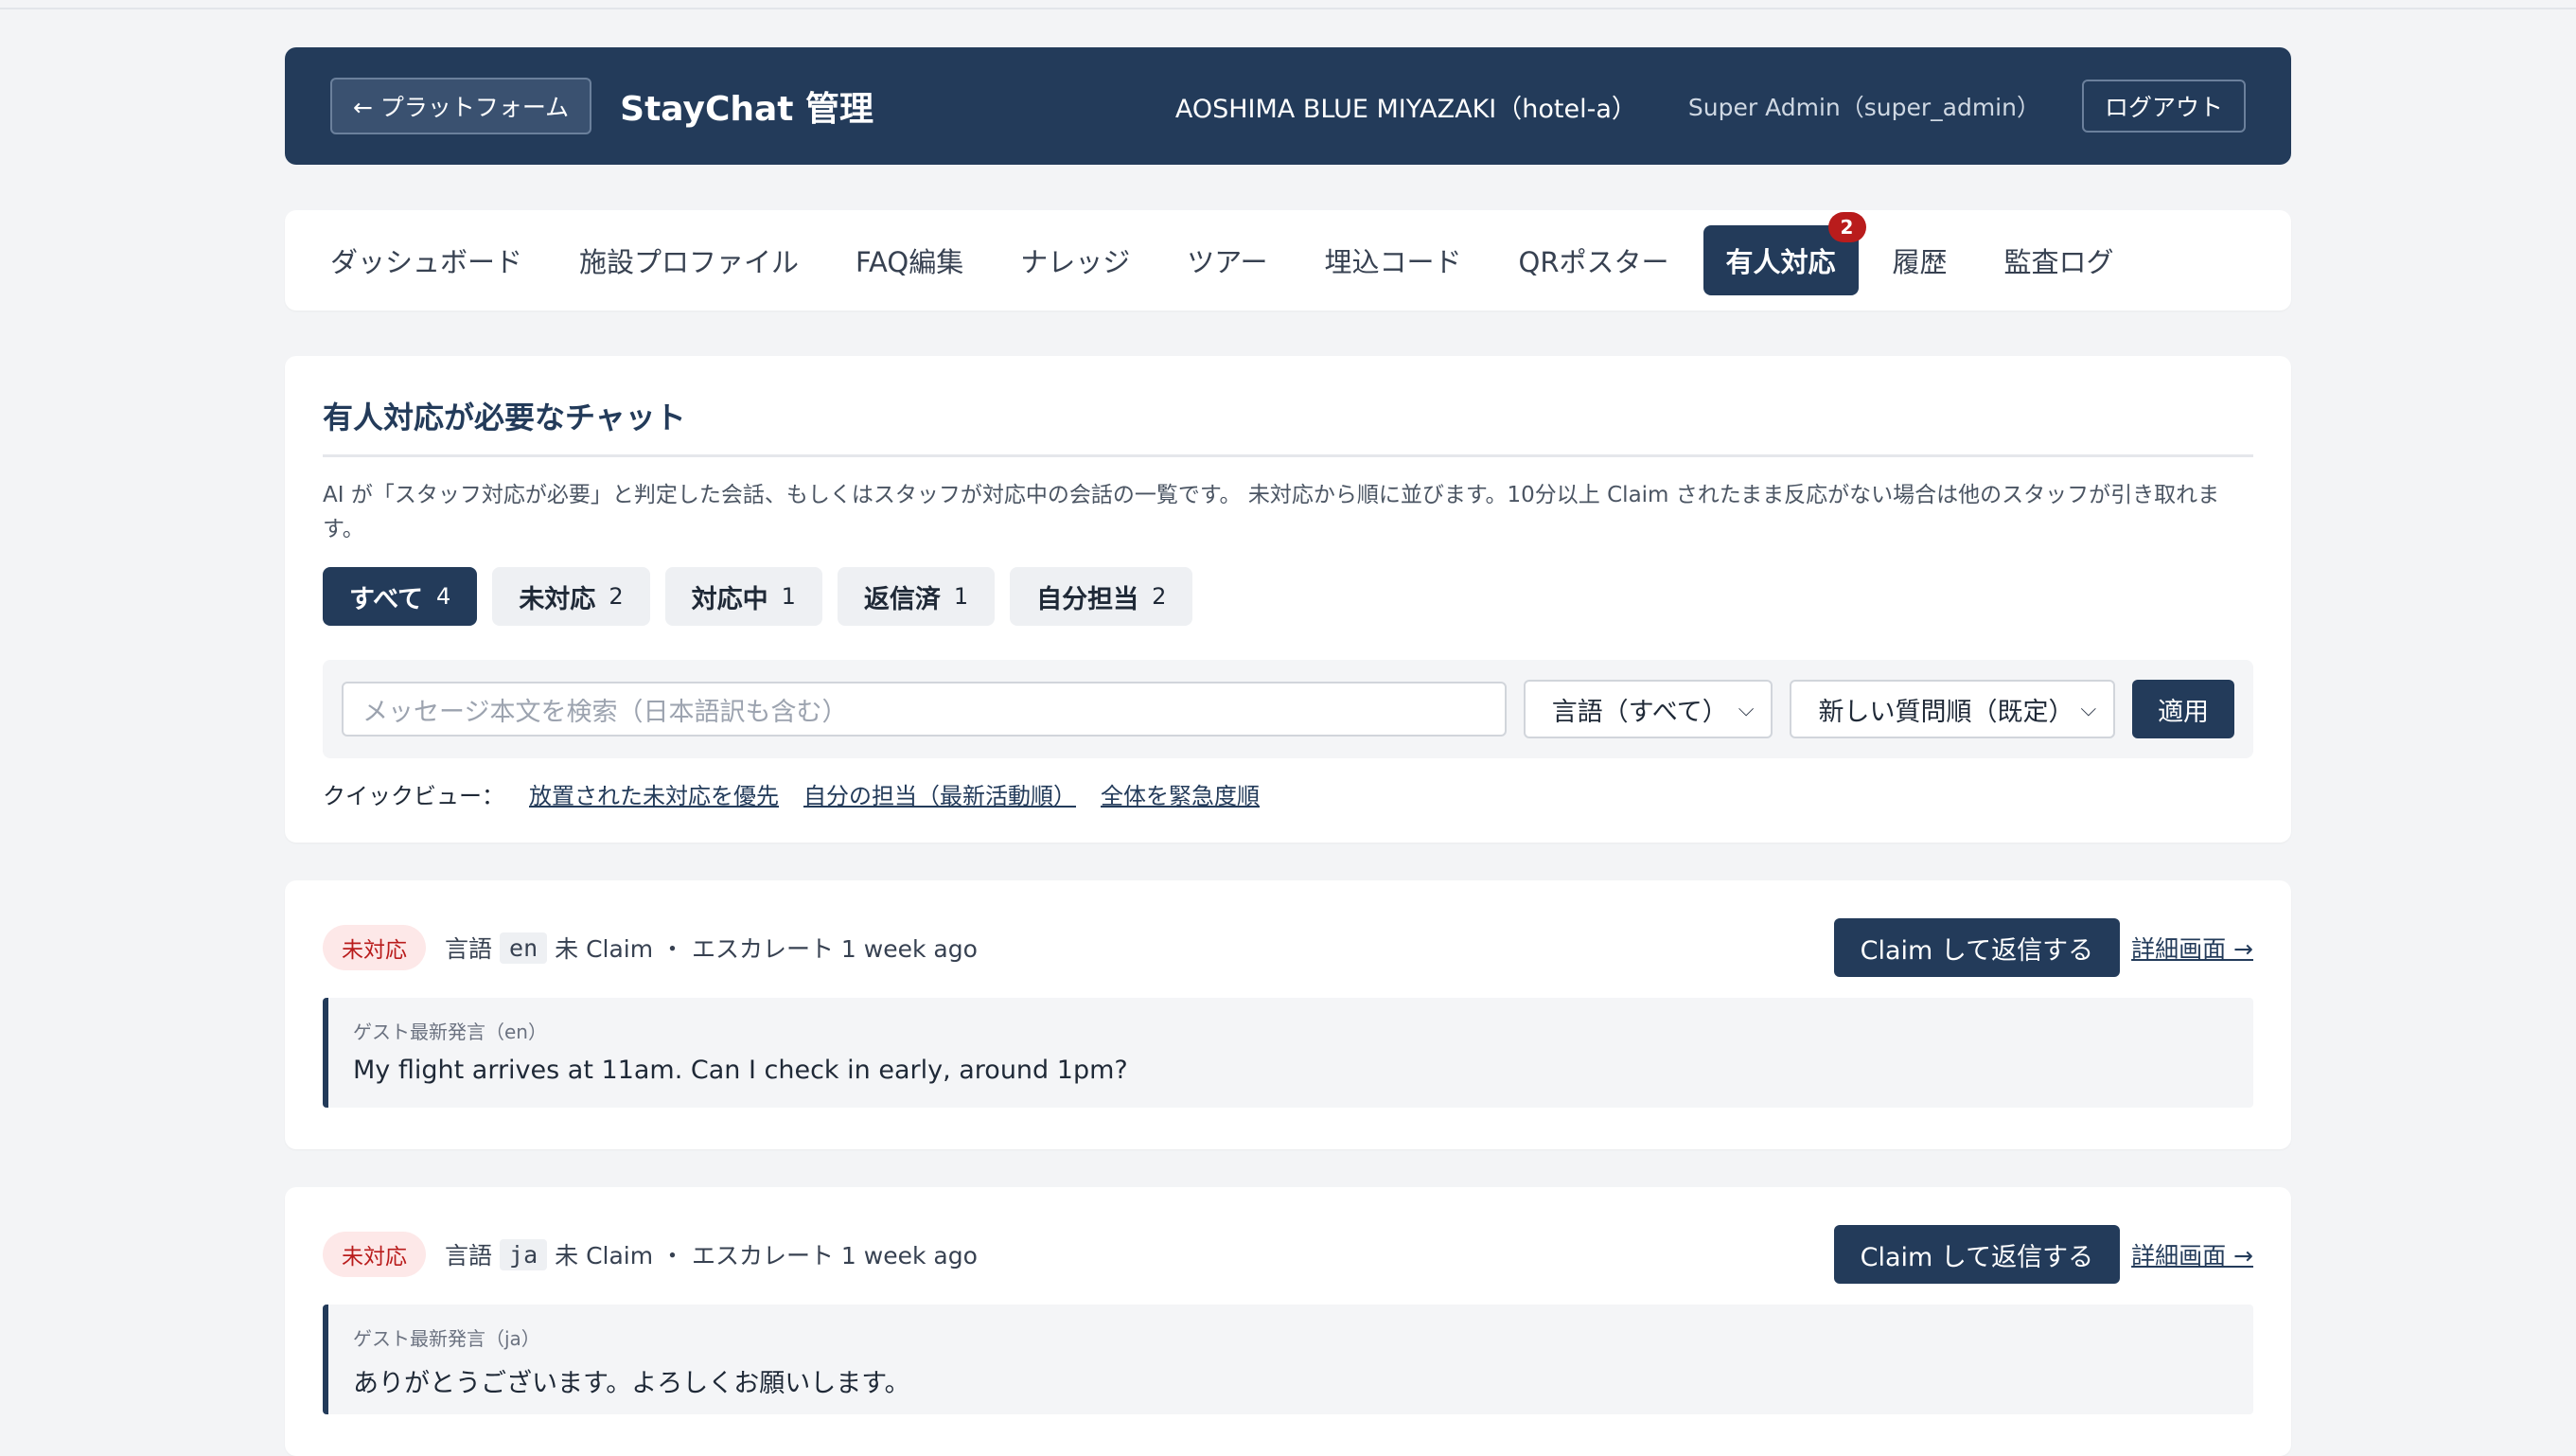 Image resolution: width=2576 pixels, height=1456 pixels. Describe the element at coordinates (688, 260) in the screenshot. I see `tab-facility-profile: 施設プロファイル` at that location.